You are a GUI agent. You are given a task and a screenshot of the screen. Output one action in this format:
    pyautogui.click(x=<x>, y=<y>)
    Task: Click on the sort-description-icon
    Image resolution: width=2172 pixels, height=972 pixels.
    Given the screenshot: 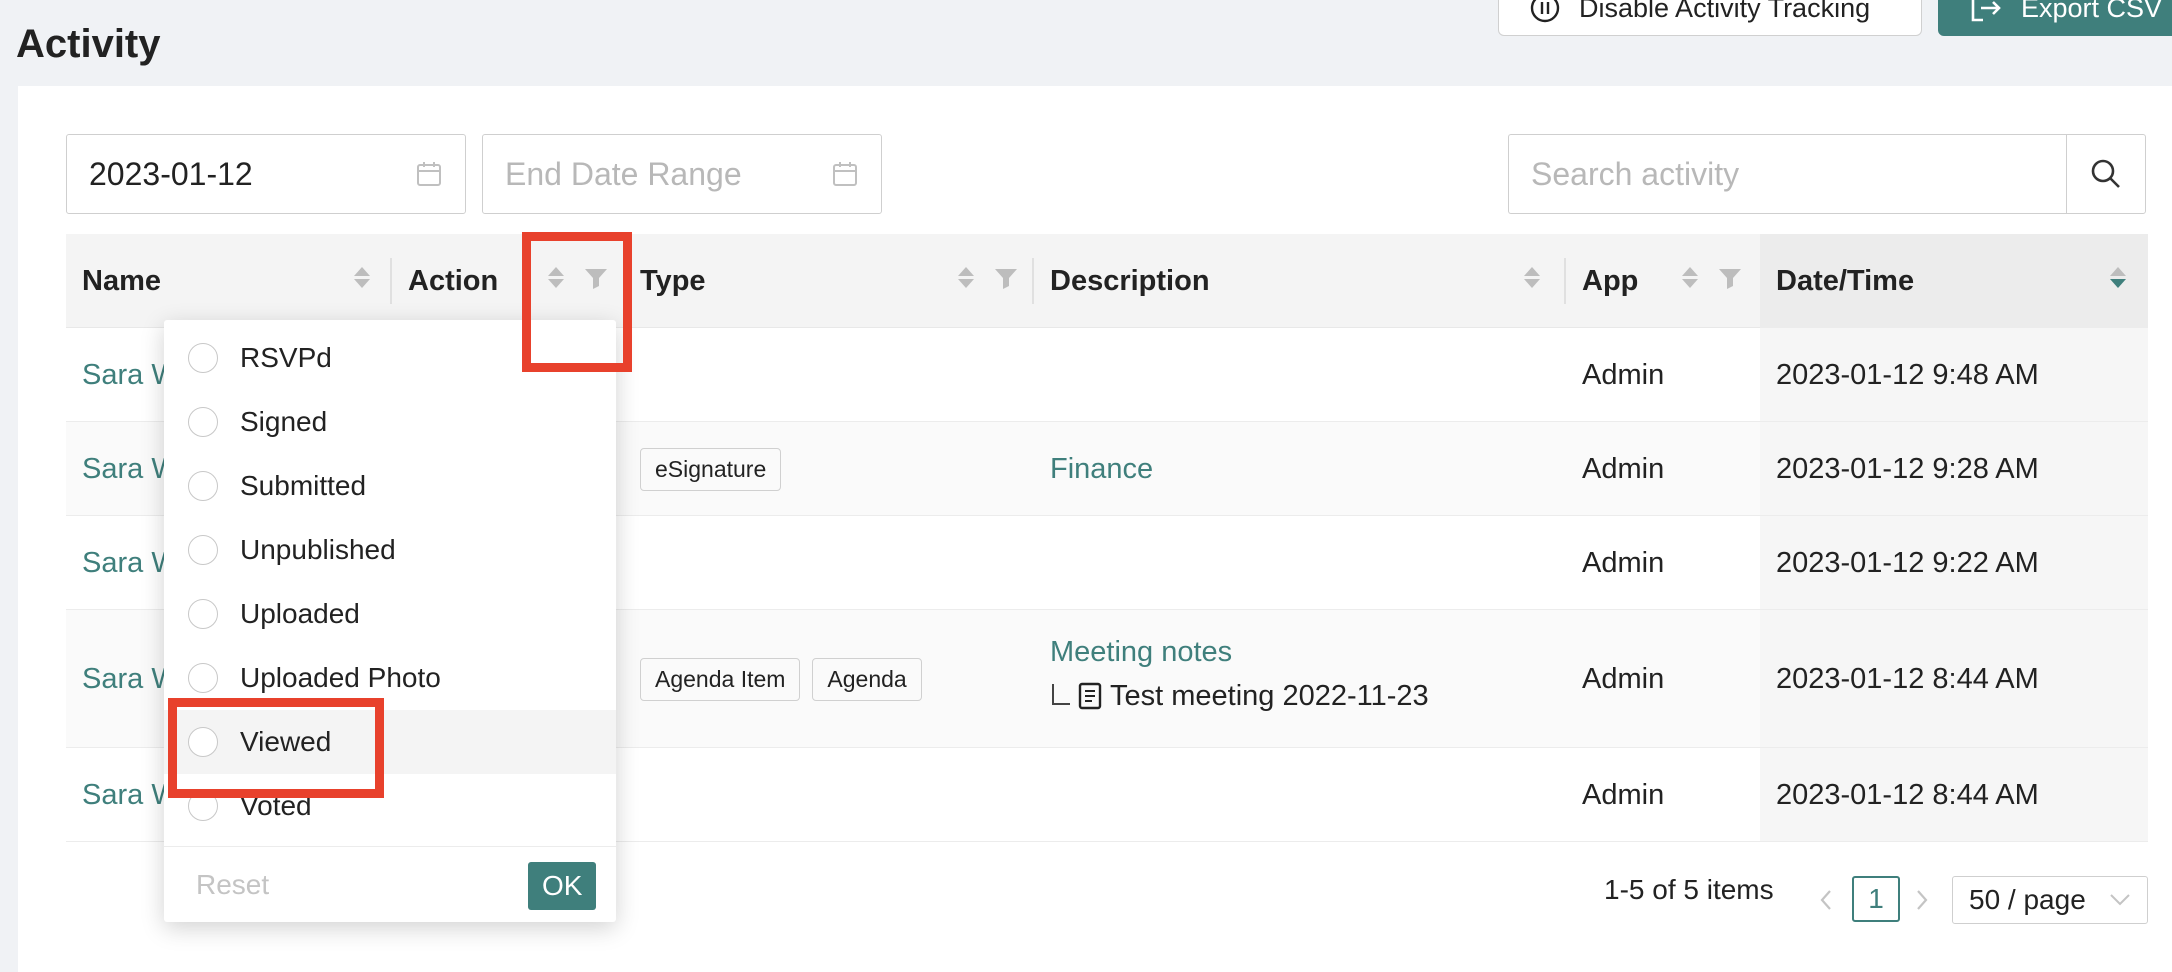 What is the action you would take?
    pyautogui.click(x=1532, y=277)
    